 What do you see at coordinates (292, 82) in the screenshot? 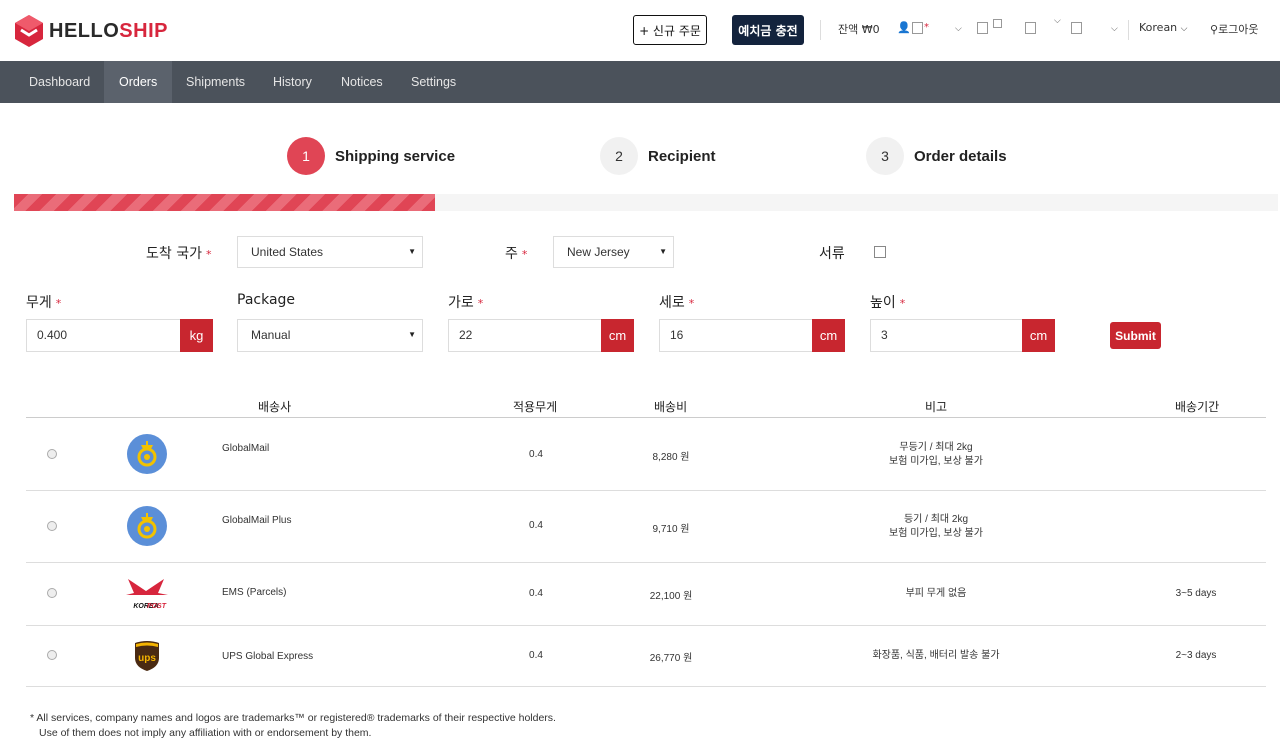
I see `nav-history: History` at bounding box center [292, 82].